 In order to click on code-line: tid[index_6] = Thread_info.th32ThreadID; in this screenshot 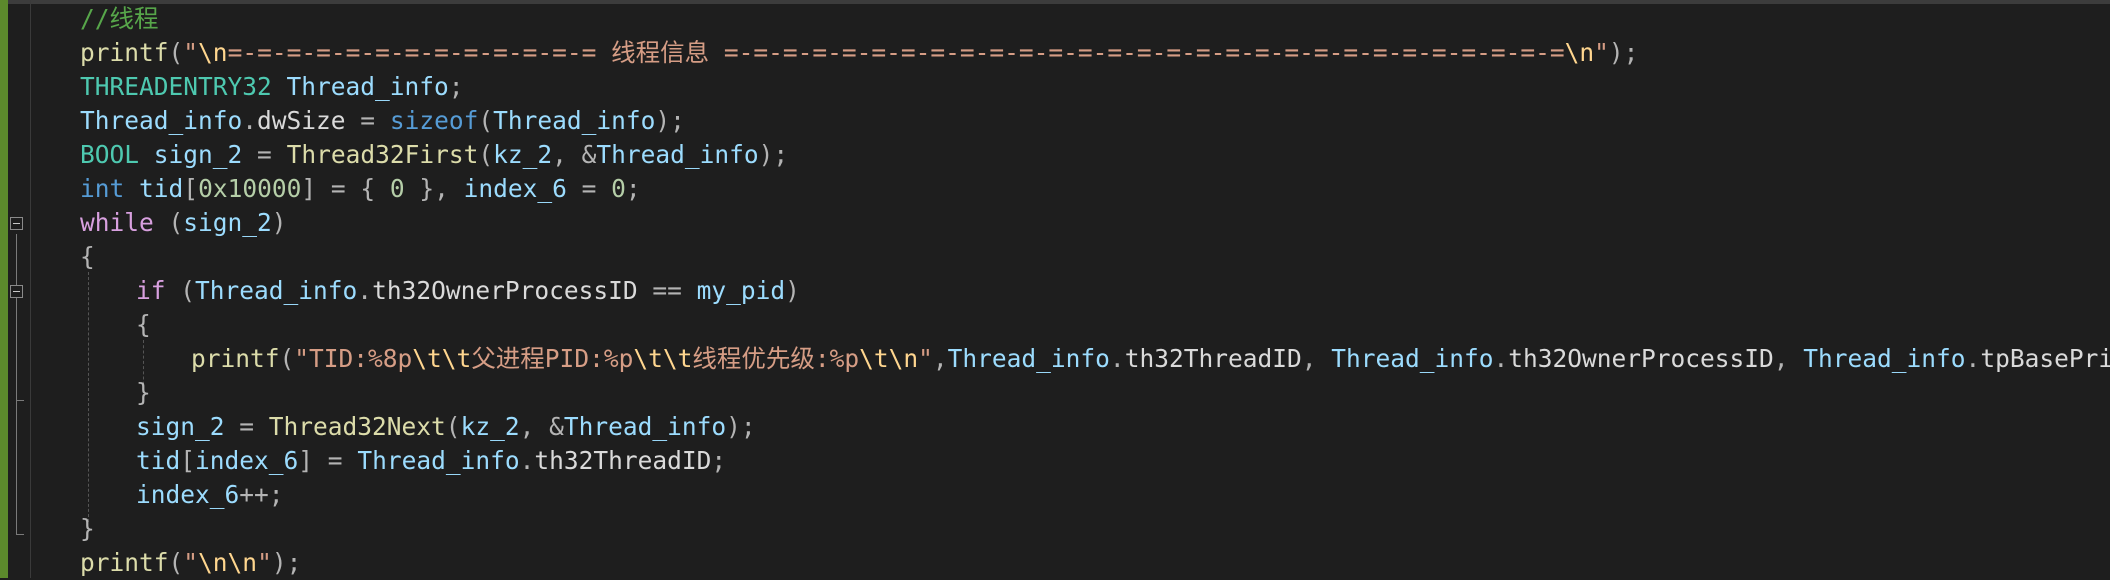, I will do `click(1055, 461)`.